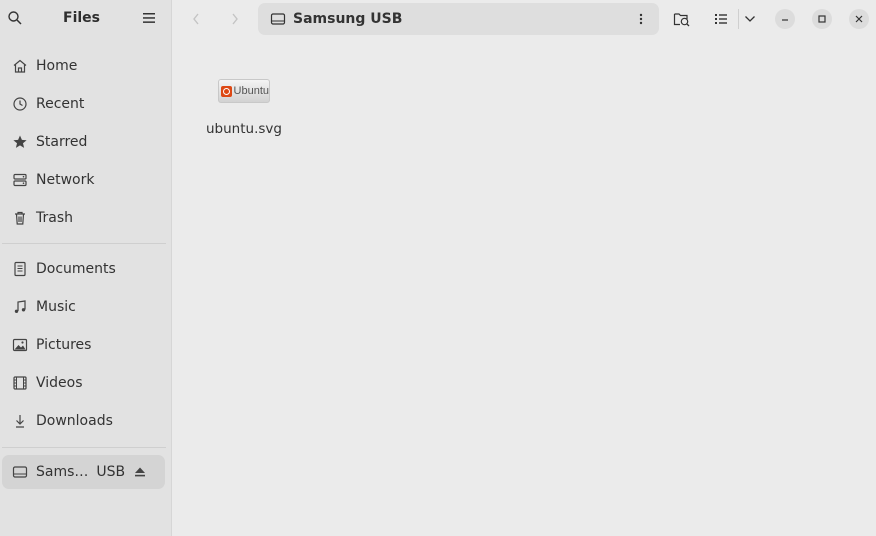  Describe the element at coordinates (20, 383) in the screenshot. I see `video-icon` at that location.